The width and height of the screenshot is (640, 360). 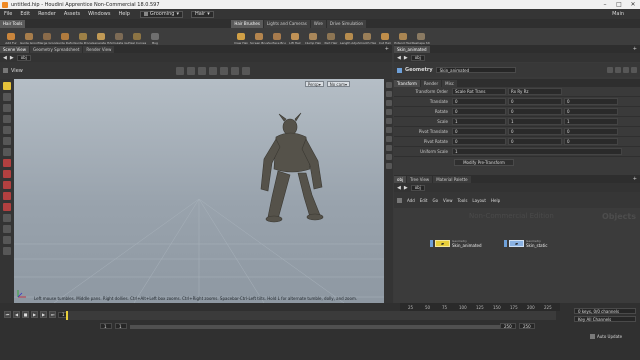 What do you see at coordinates (403, 37) in the screenshot?
I see `shelf-tool-extend-hair: Extend Hair` at bounding box center [403, 37].